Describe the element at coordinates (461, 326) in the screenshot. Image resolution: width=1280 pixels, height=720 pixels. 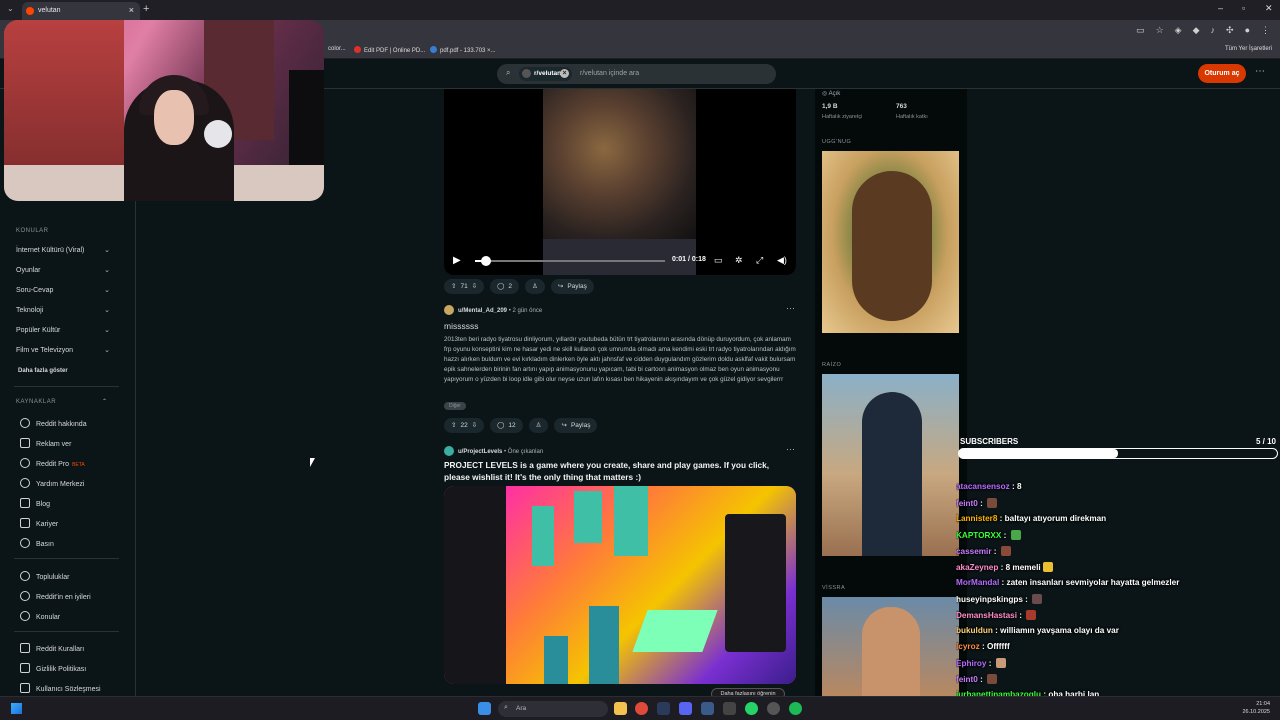
I see `post-title: missssss` at that location.